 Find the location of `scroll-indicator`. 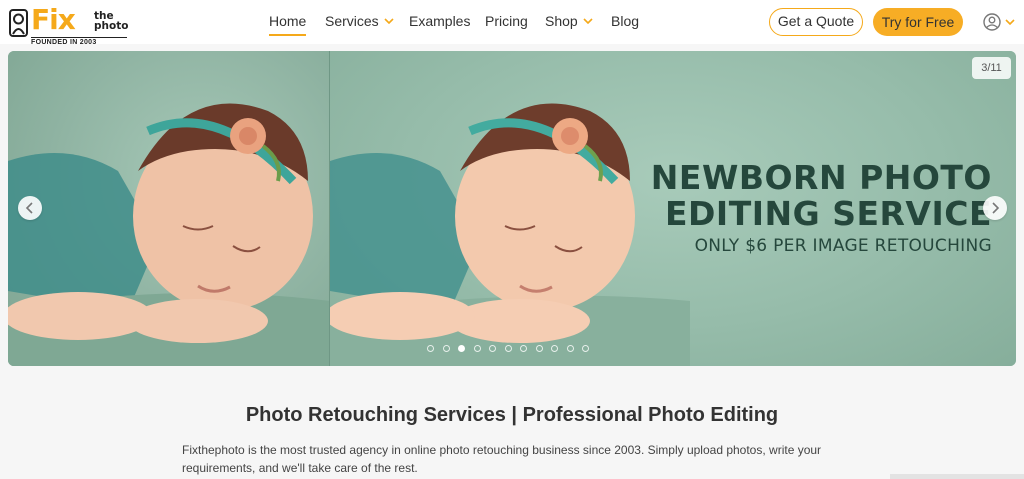

scroll-indicator is located at coordinates (957, 476).